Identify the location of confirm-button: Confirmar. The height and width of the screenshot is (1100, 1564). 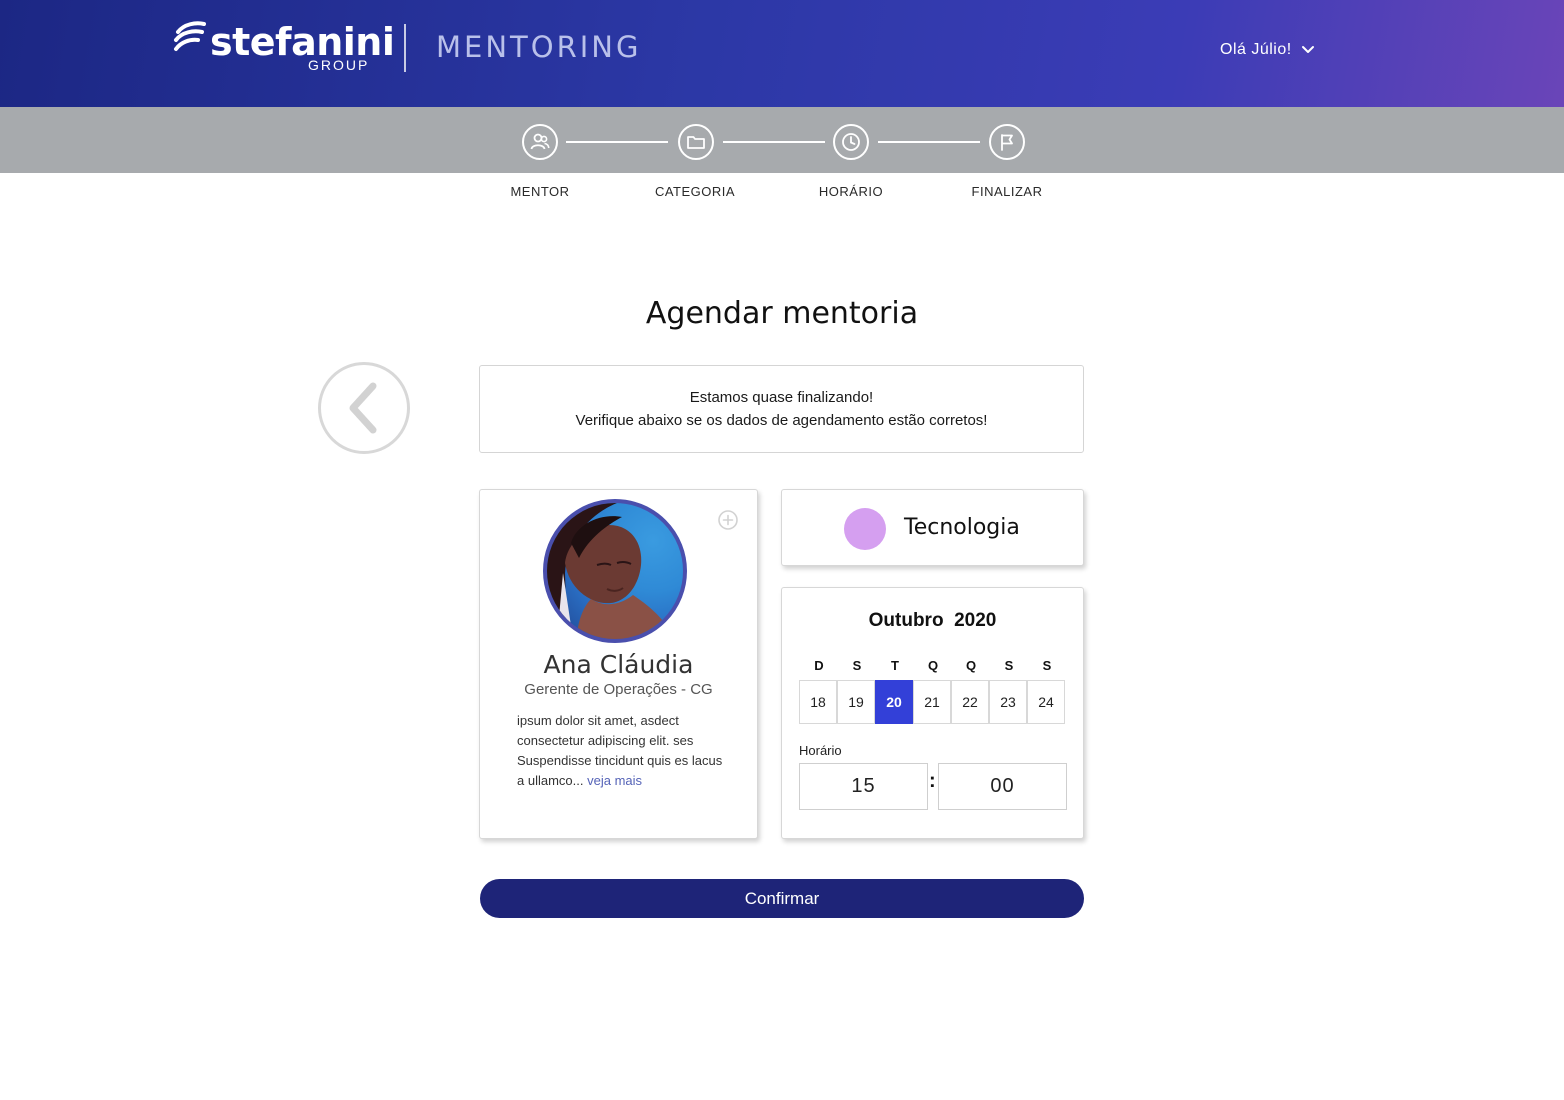
(782, 898).